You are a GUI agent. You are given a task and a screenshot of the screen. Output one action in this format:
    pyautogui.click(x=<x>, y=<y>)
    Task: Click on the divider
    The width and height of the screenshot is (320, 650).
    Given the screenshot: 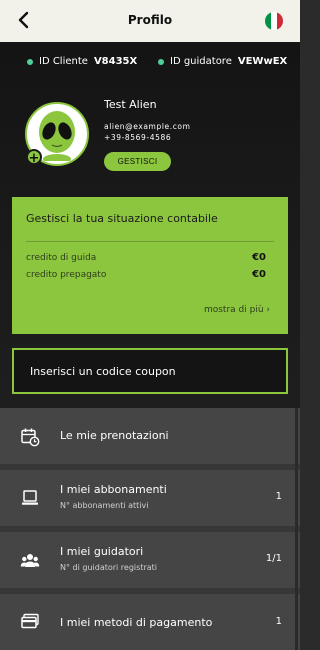 What is the action you would take?
    pyautogui.click(x=150, y=241)
    